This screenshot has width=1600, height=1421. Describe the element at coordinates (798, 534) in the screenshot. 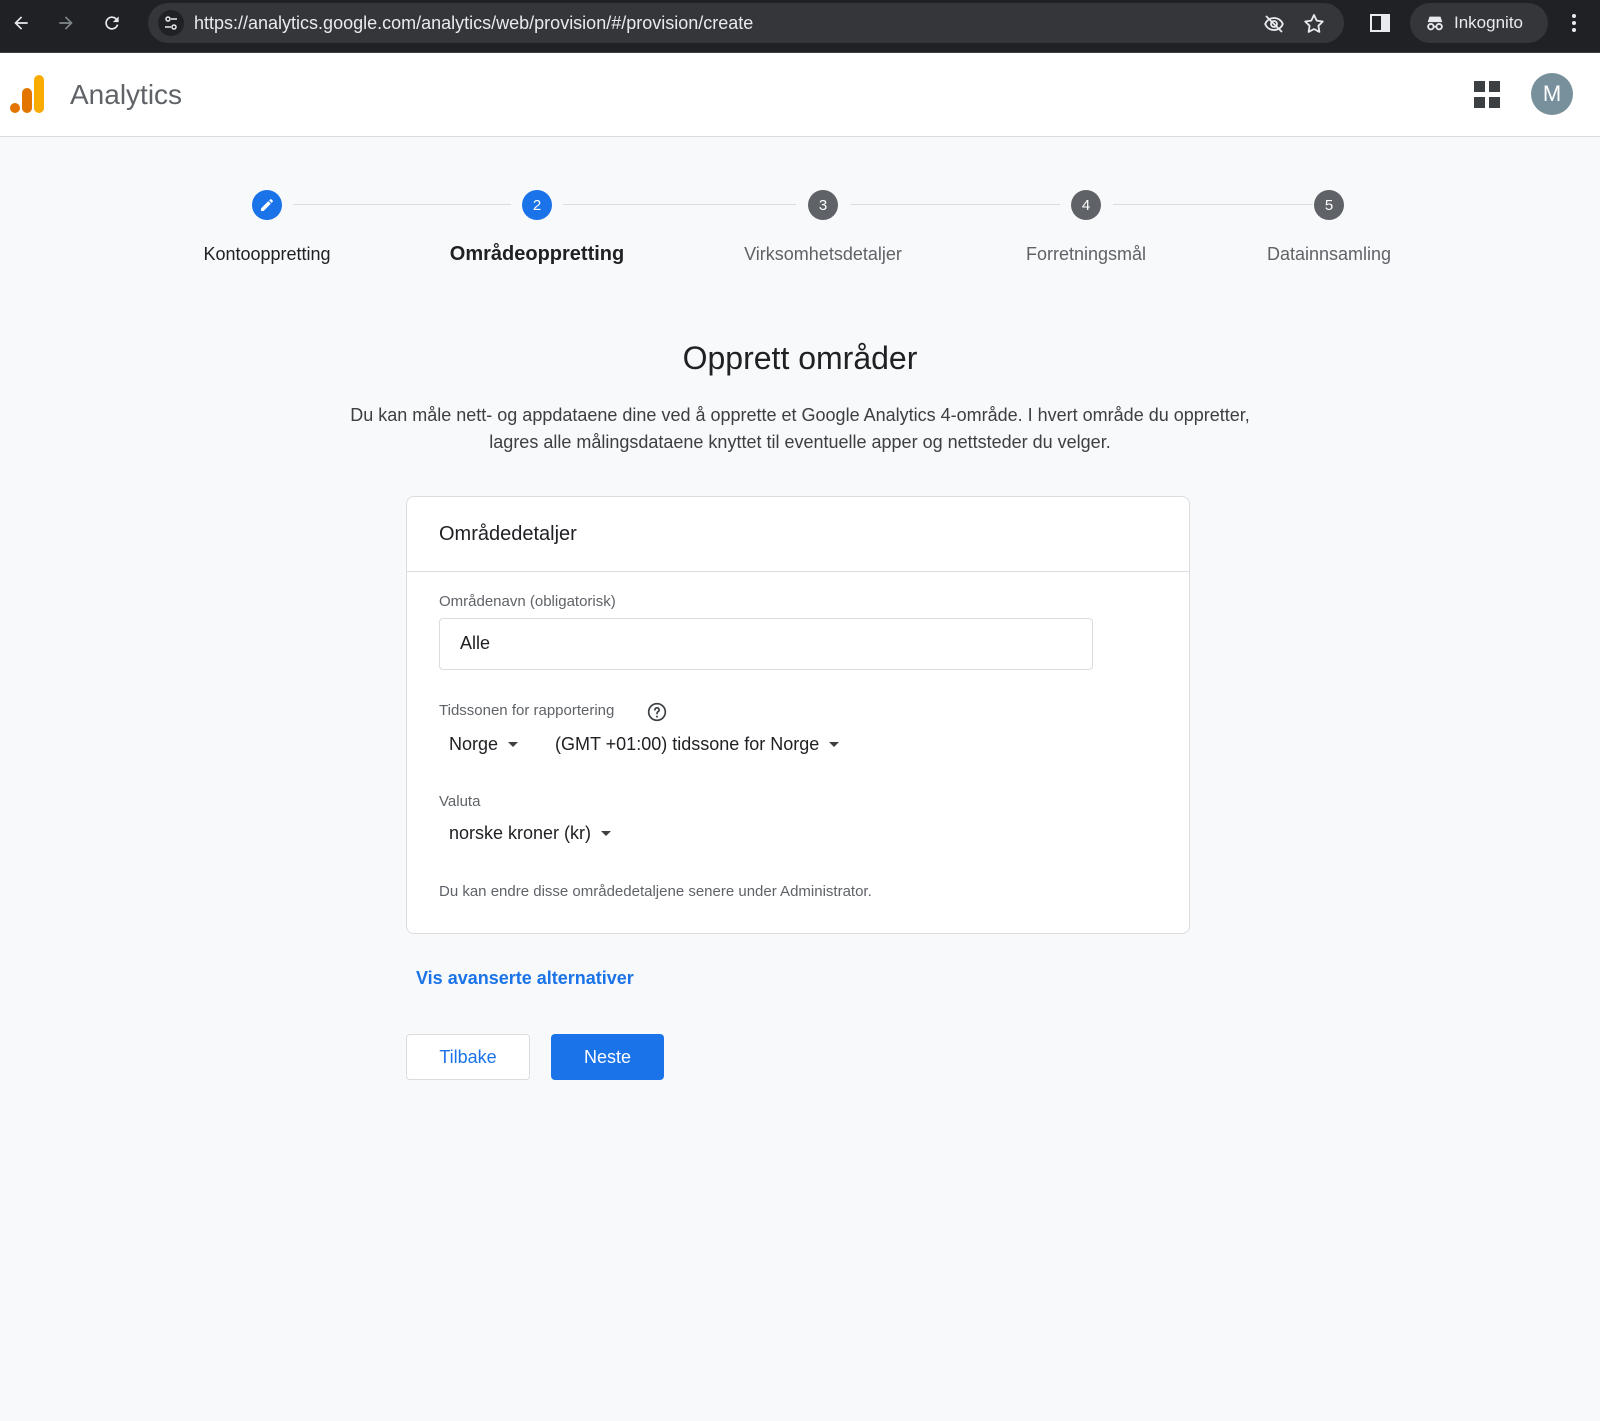

I see `card-title: Områdedetaljer` at that location.